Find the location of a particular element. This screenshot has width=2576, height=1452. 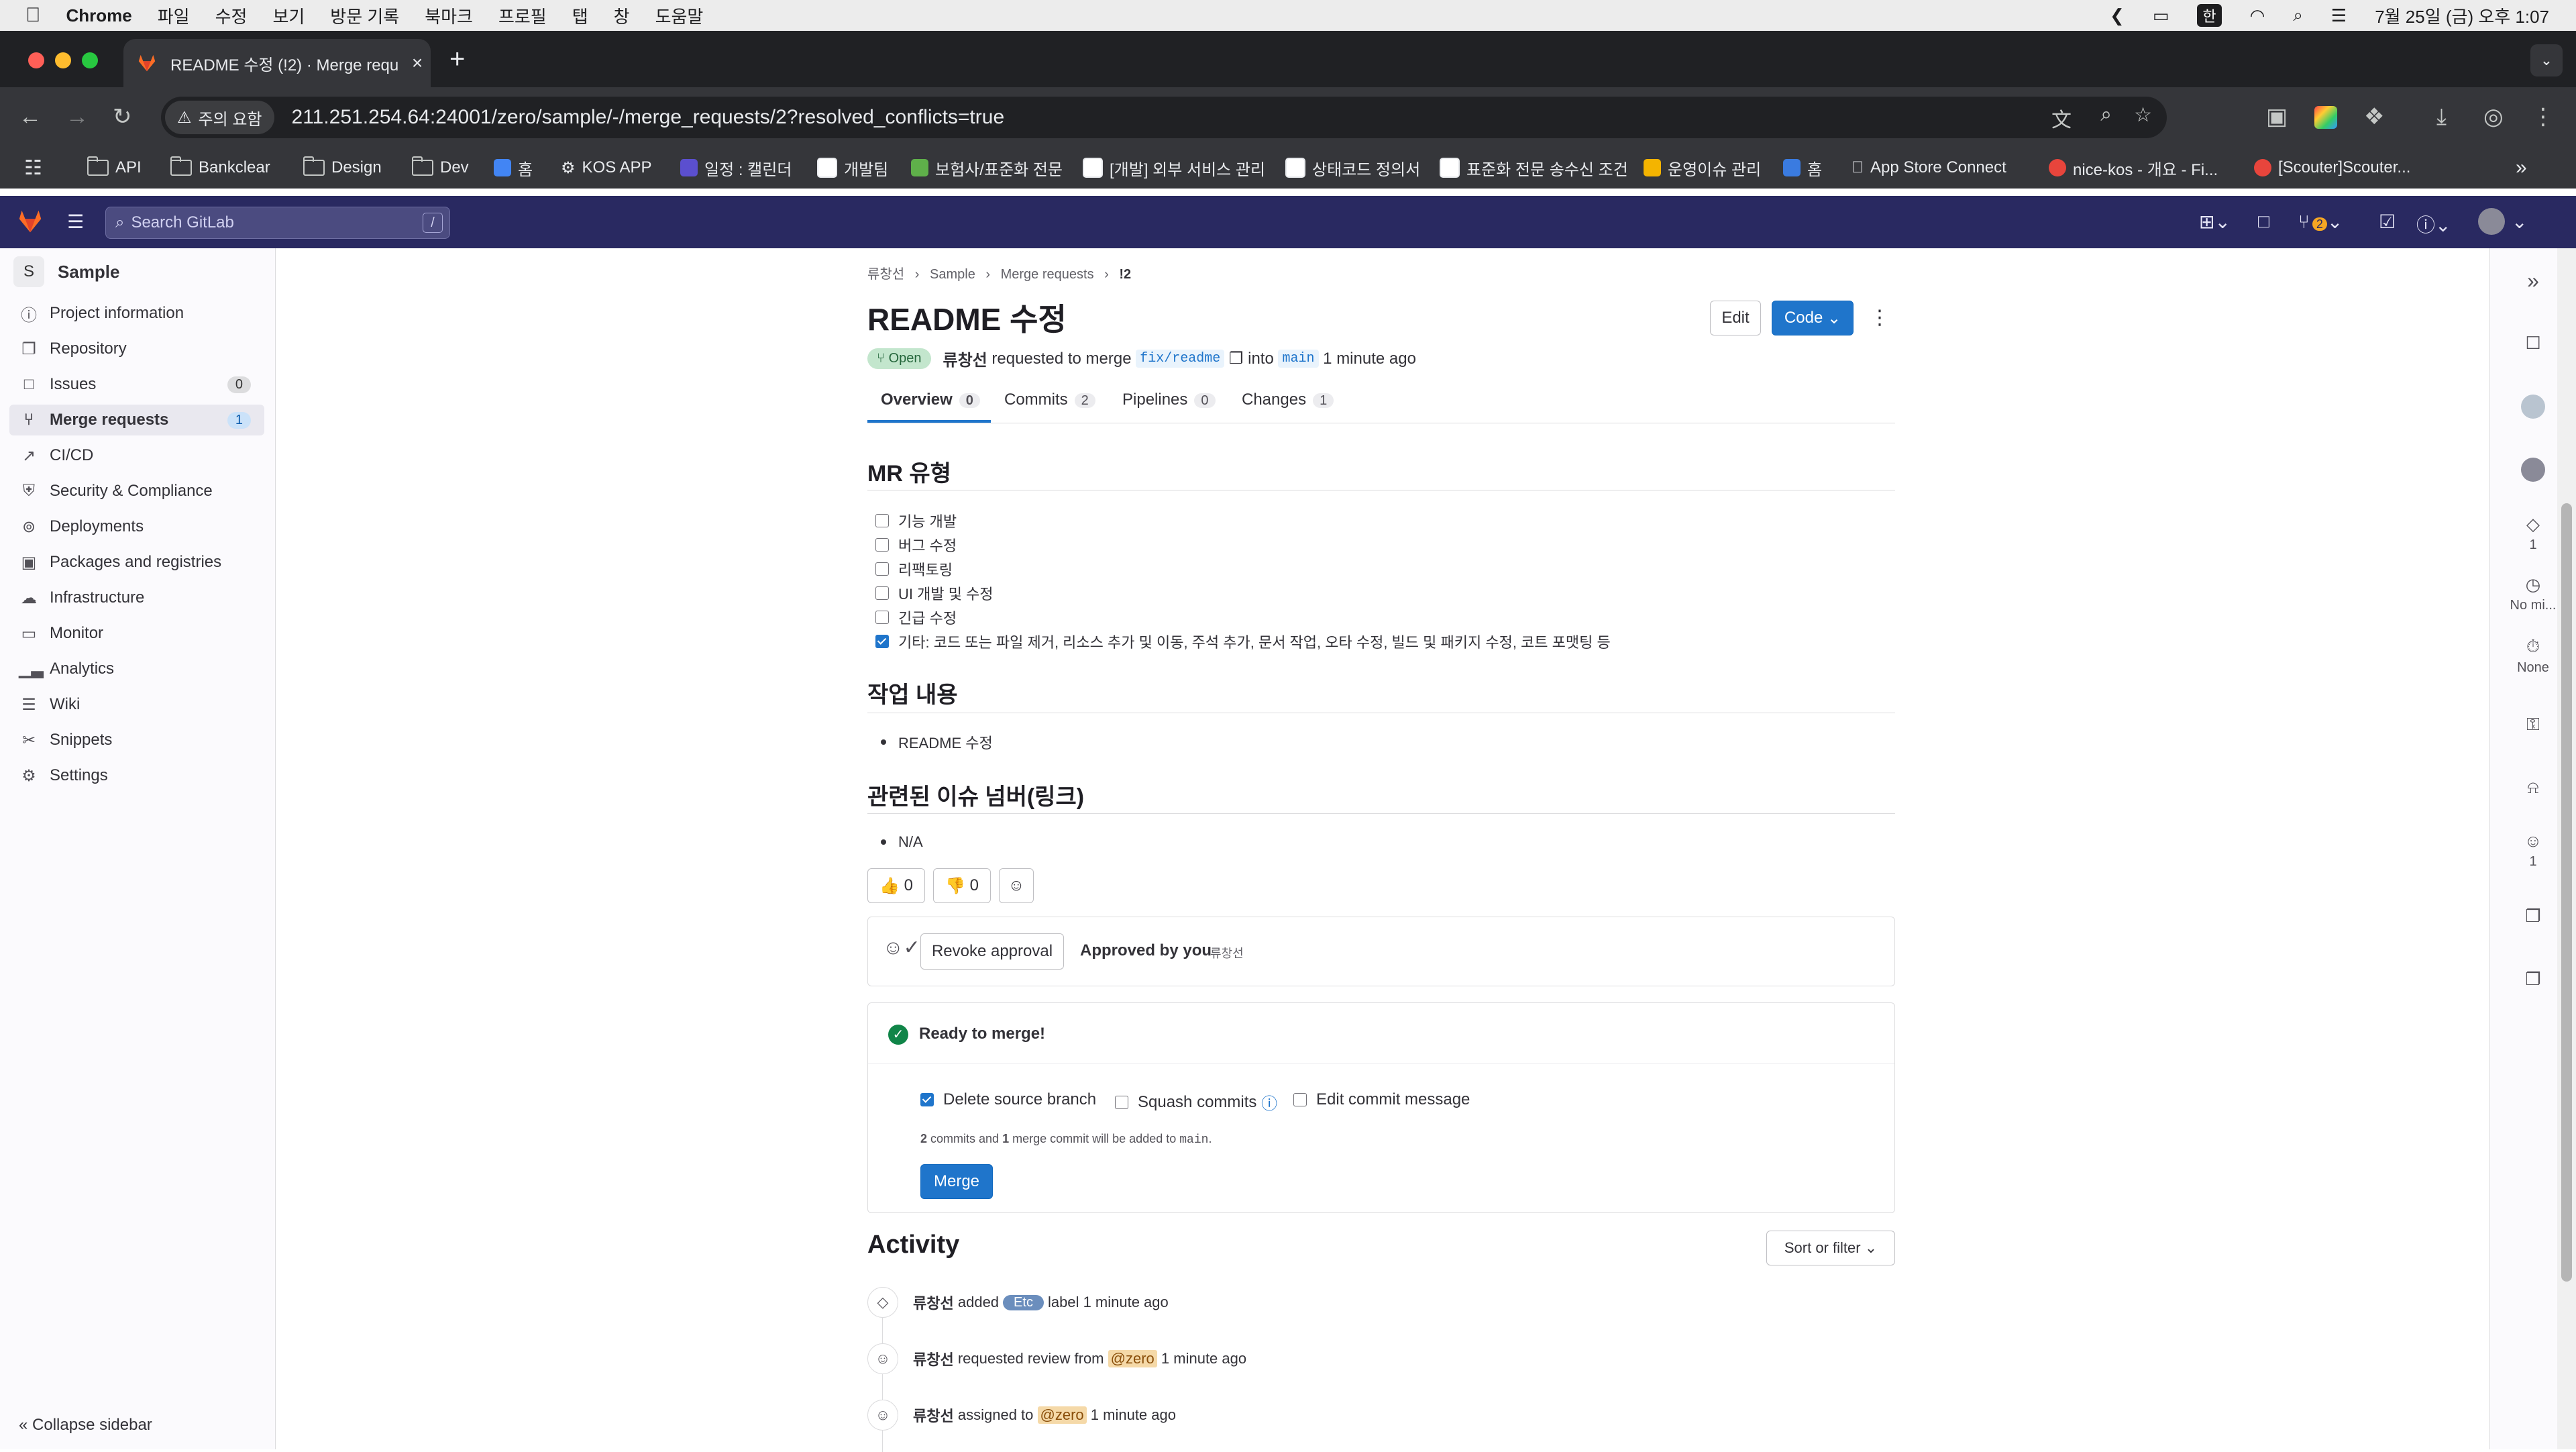

more-bookmarks-icon: » is located at coordinates (2521, 168).